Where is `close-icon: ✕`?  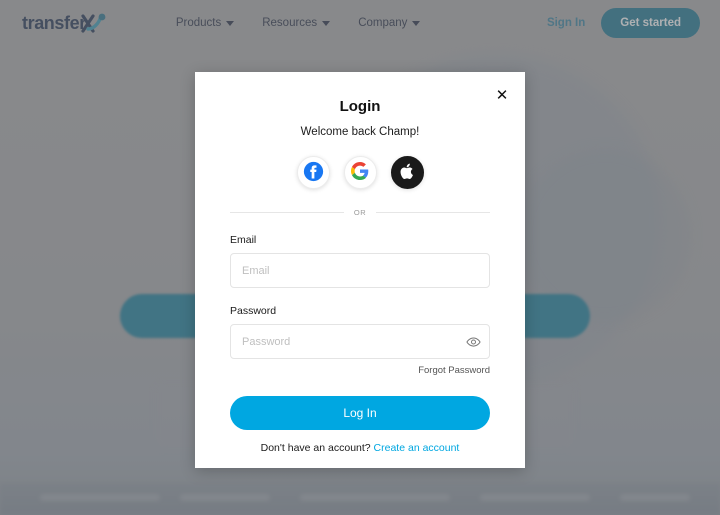
close-icon: ✕ is located at coordinates (502, 95).